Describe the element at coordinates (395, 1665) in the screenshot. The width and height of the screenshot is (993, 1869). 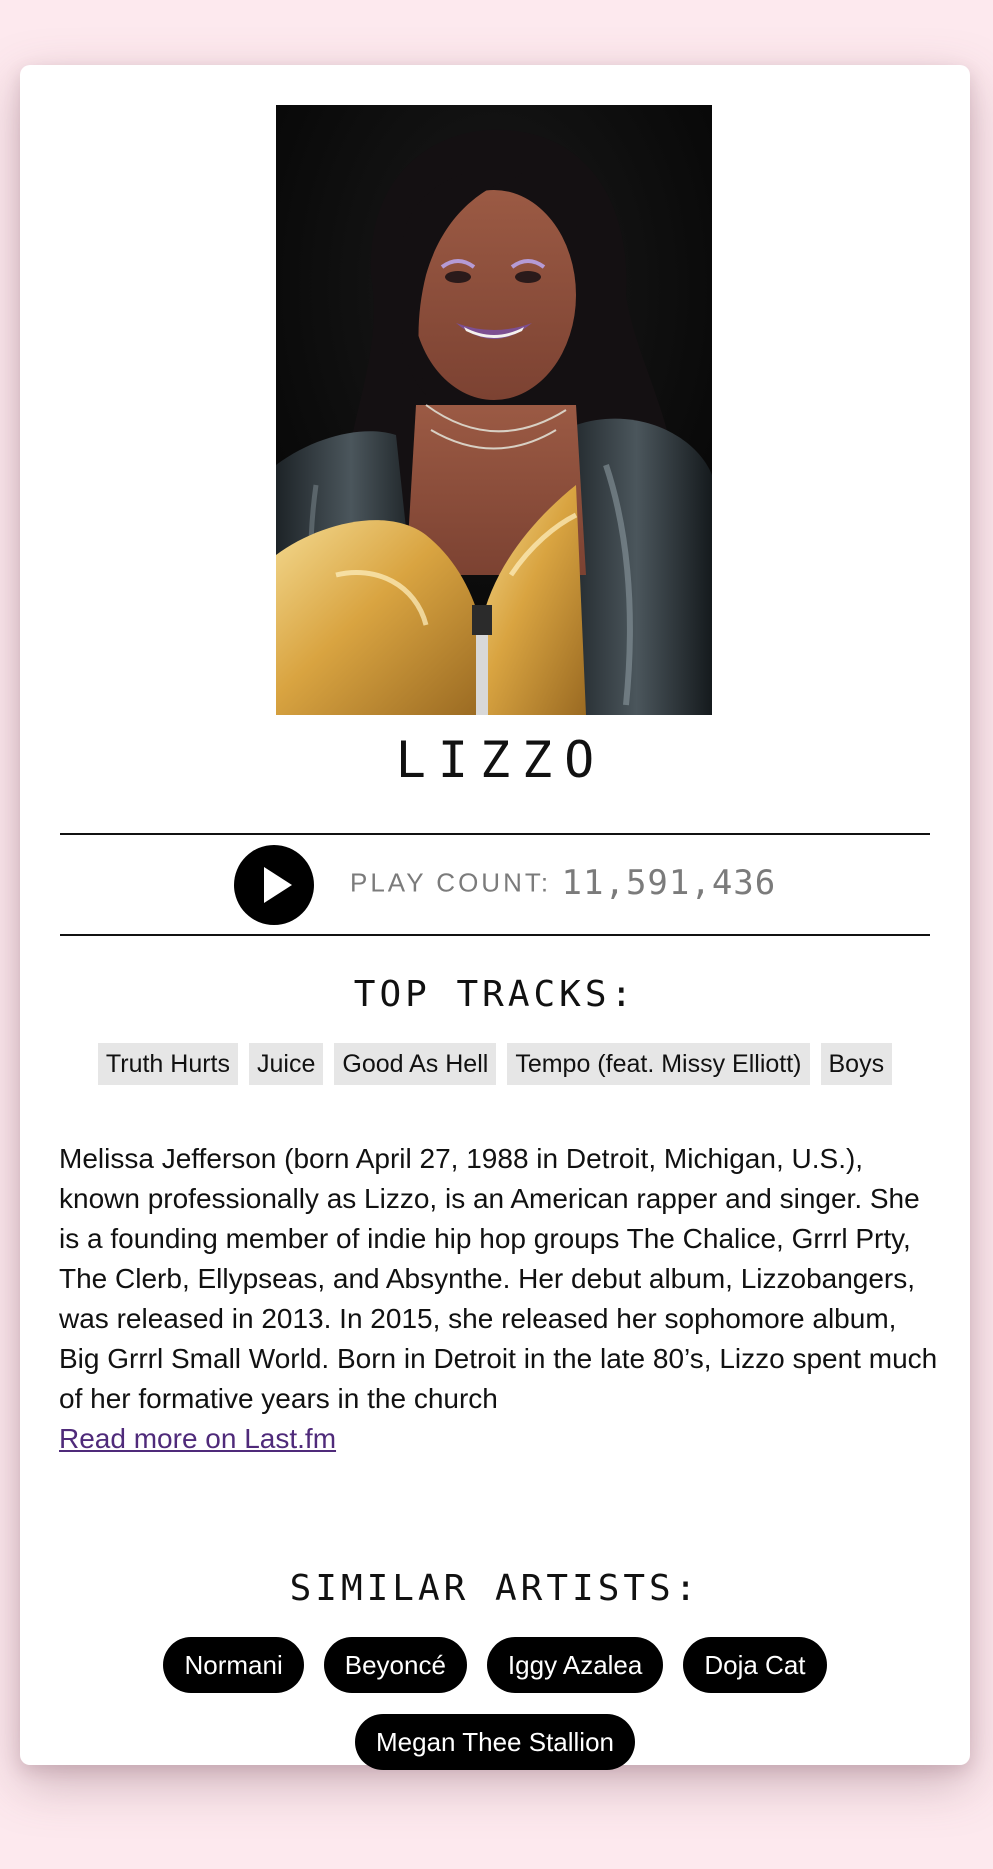
I see `similar-artist-pill: Beyoncé` at that location.